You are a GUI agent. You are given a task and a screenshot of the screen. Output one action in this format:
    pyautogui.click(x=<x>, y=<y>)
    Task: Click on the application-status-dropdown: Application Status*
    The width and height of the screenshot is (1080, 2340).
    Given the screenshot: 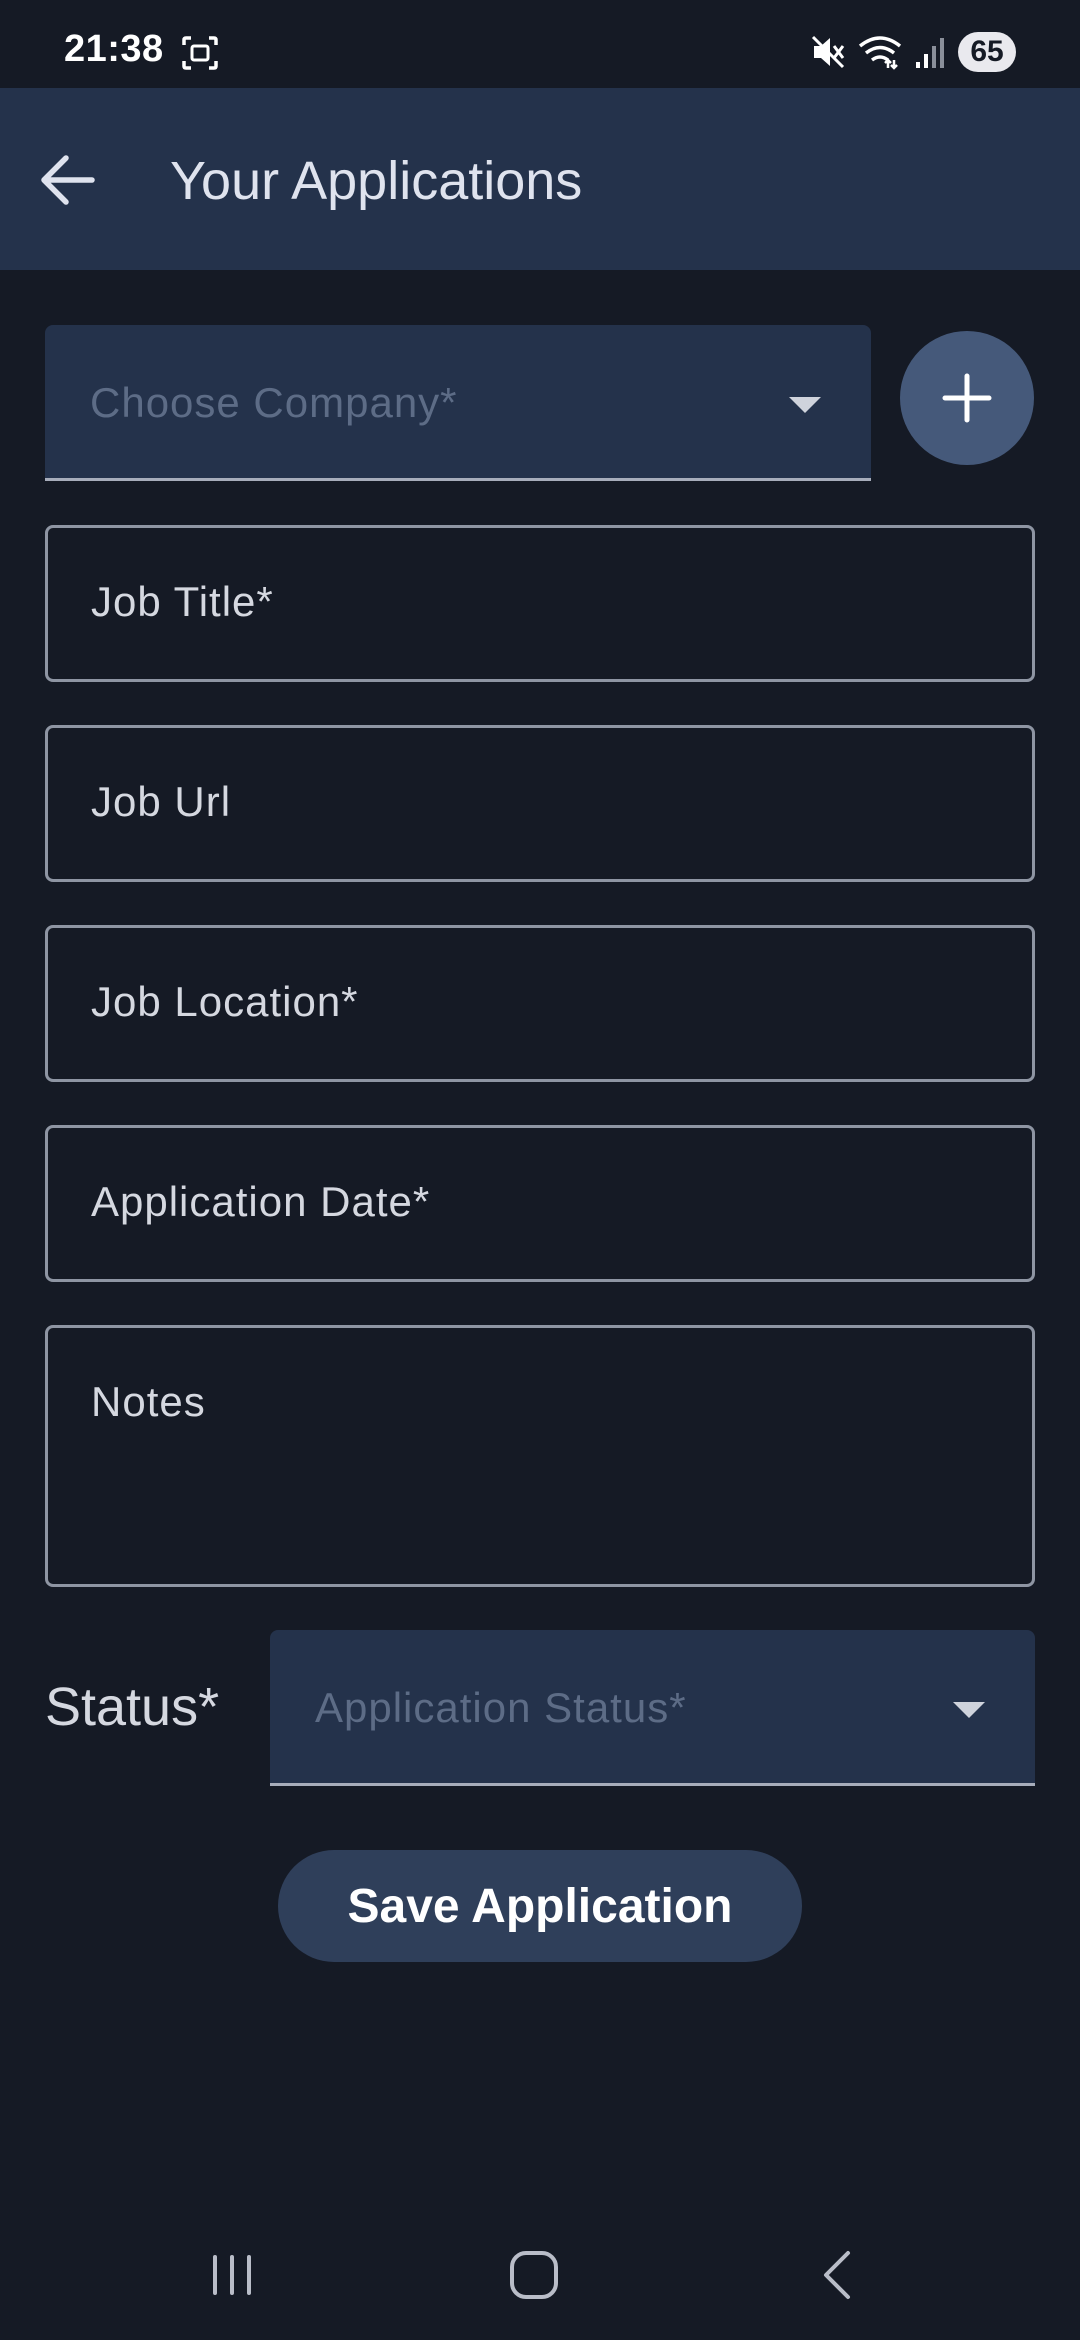 What is the action you would take?
    pyautogui.click(x=652, y=1708)
    